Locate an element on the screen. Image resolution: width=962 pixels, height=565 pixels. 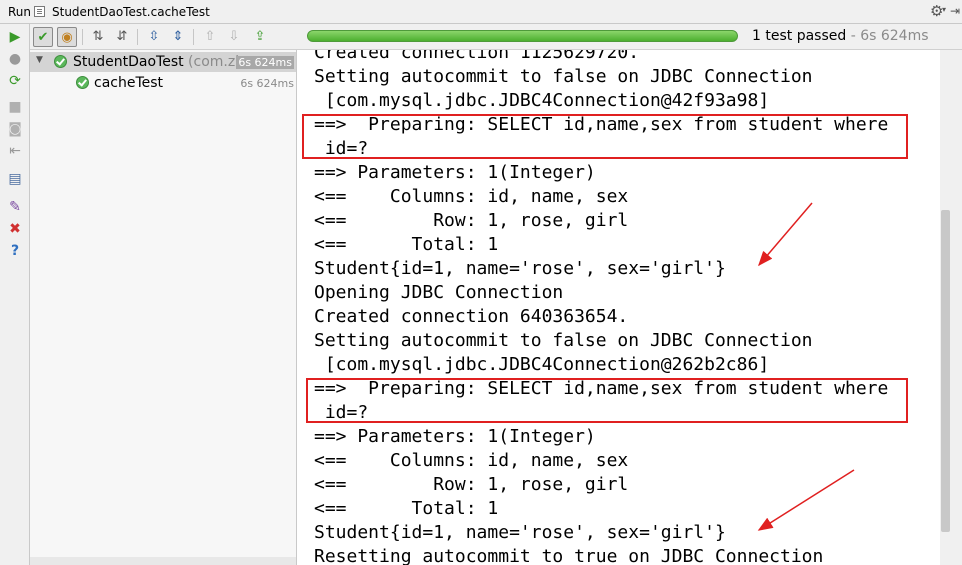
run-config-icon is located at coordinates (39, 11).